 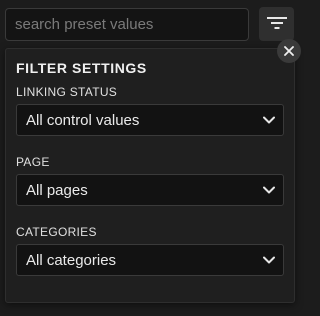 I want to click on search-bar, so click(x=152, y=24).